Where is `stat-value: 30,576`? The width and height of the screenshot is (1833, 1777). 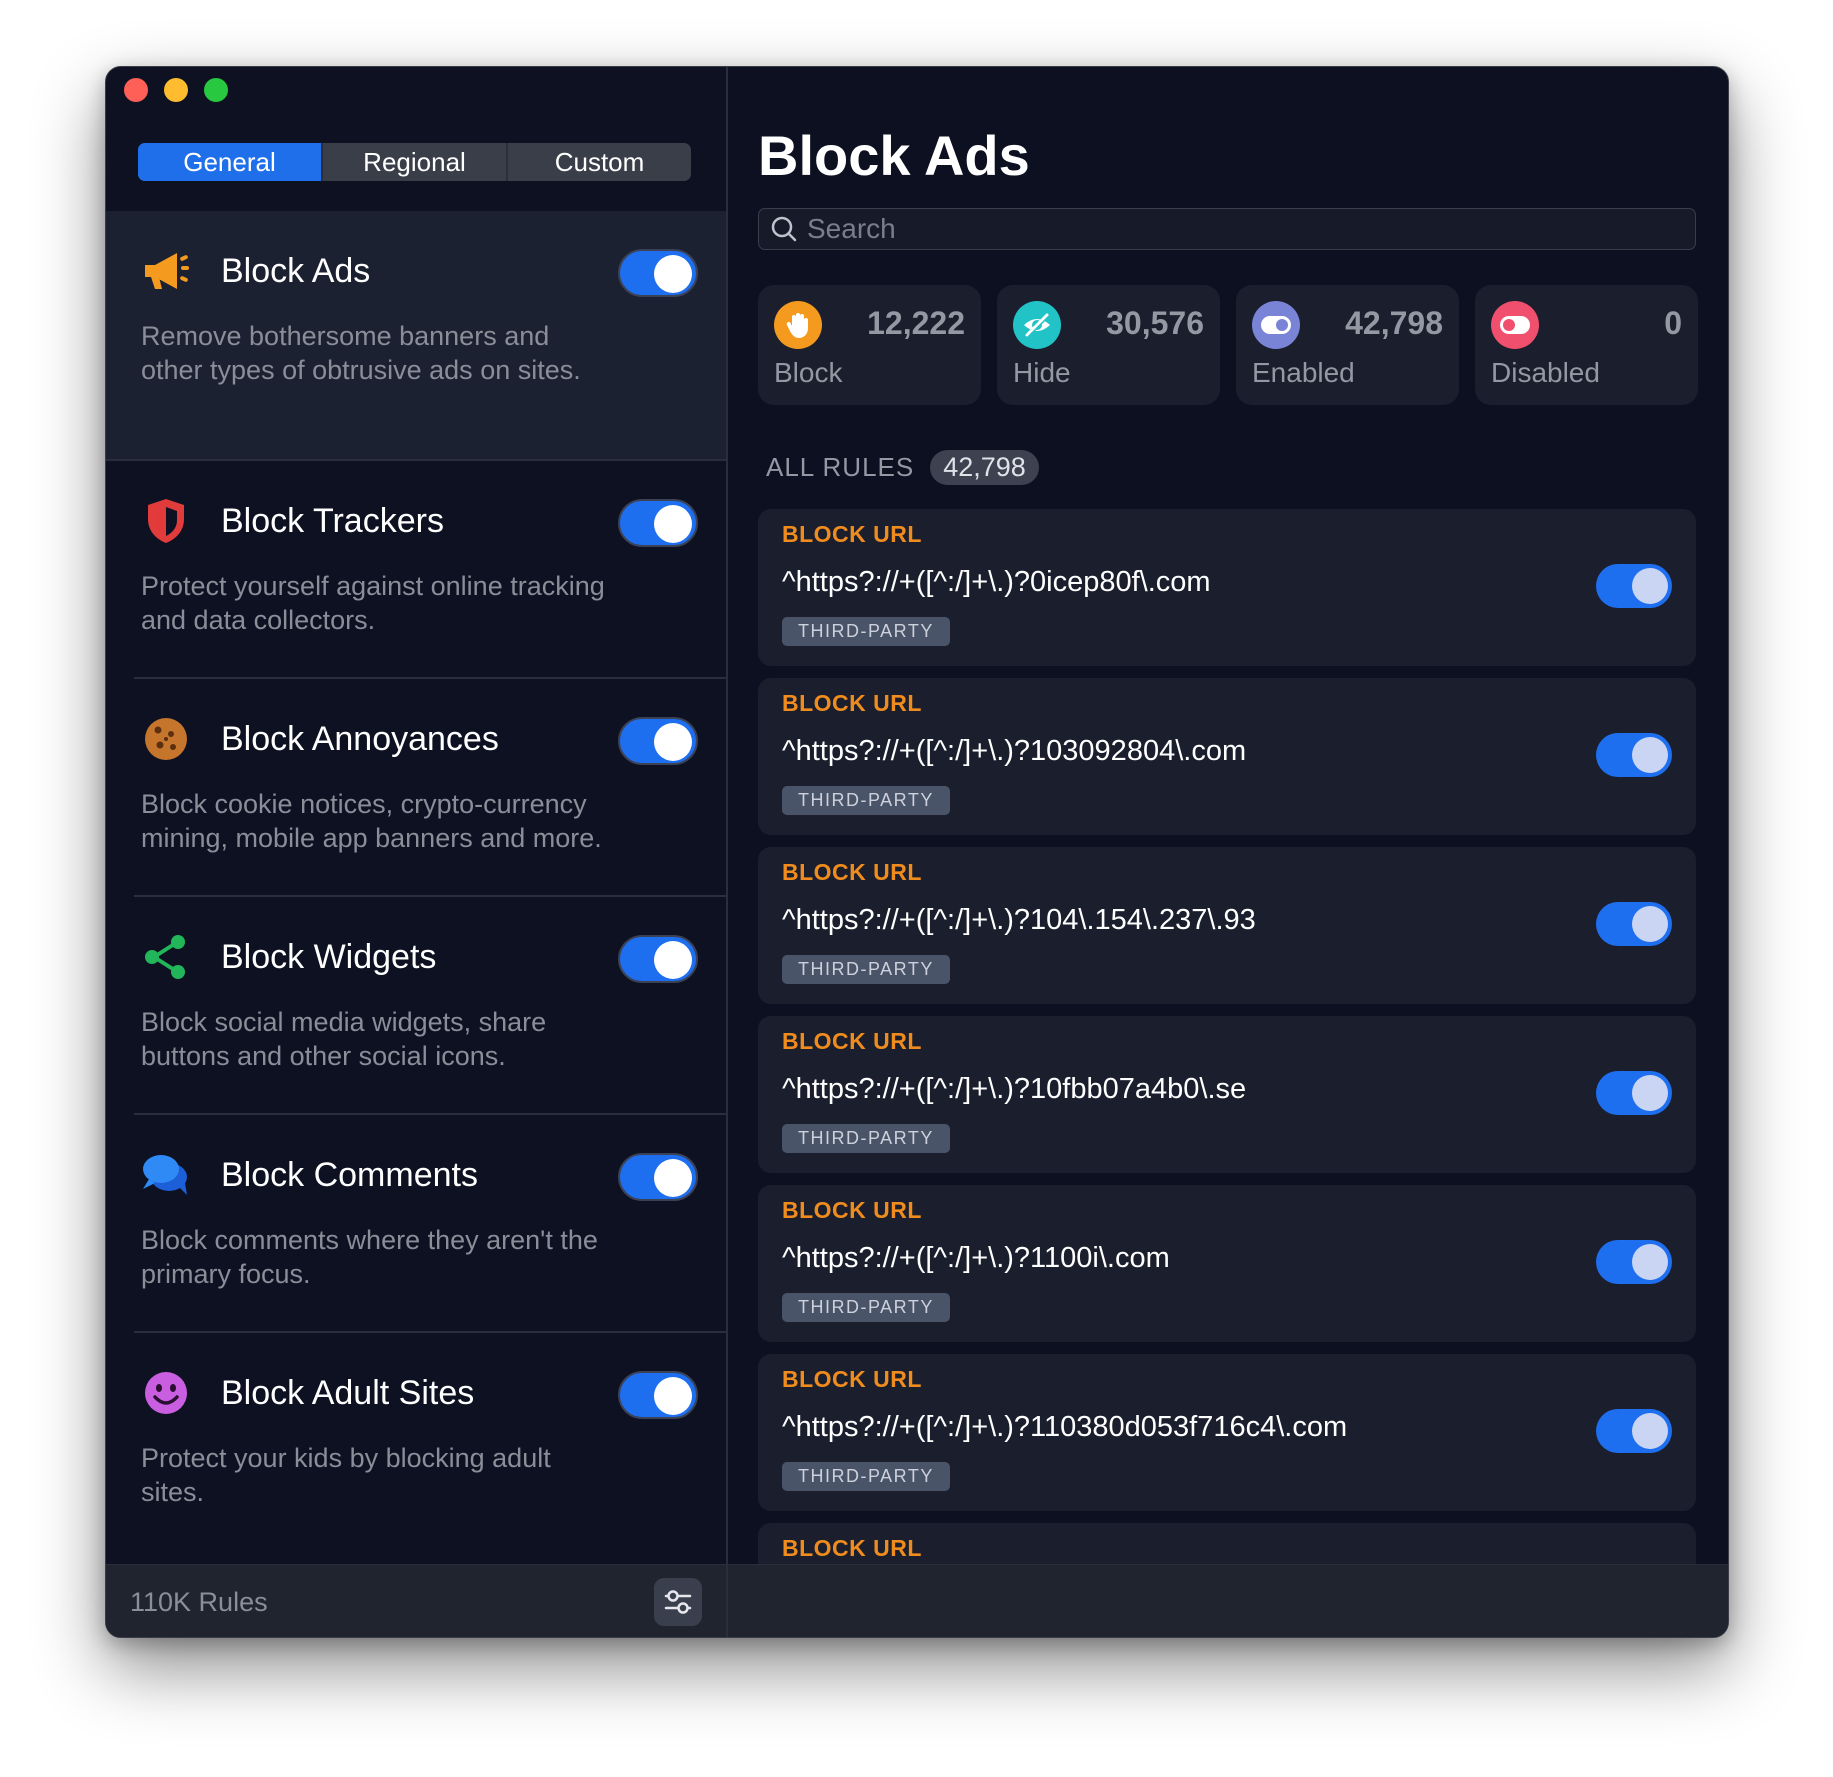
stat-value: 30,576 is located at coordinates (1155, 323).